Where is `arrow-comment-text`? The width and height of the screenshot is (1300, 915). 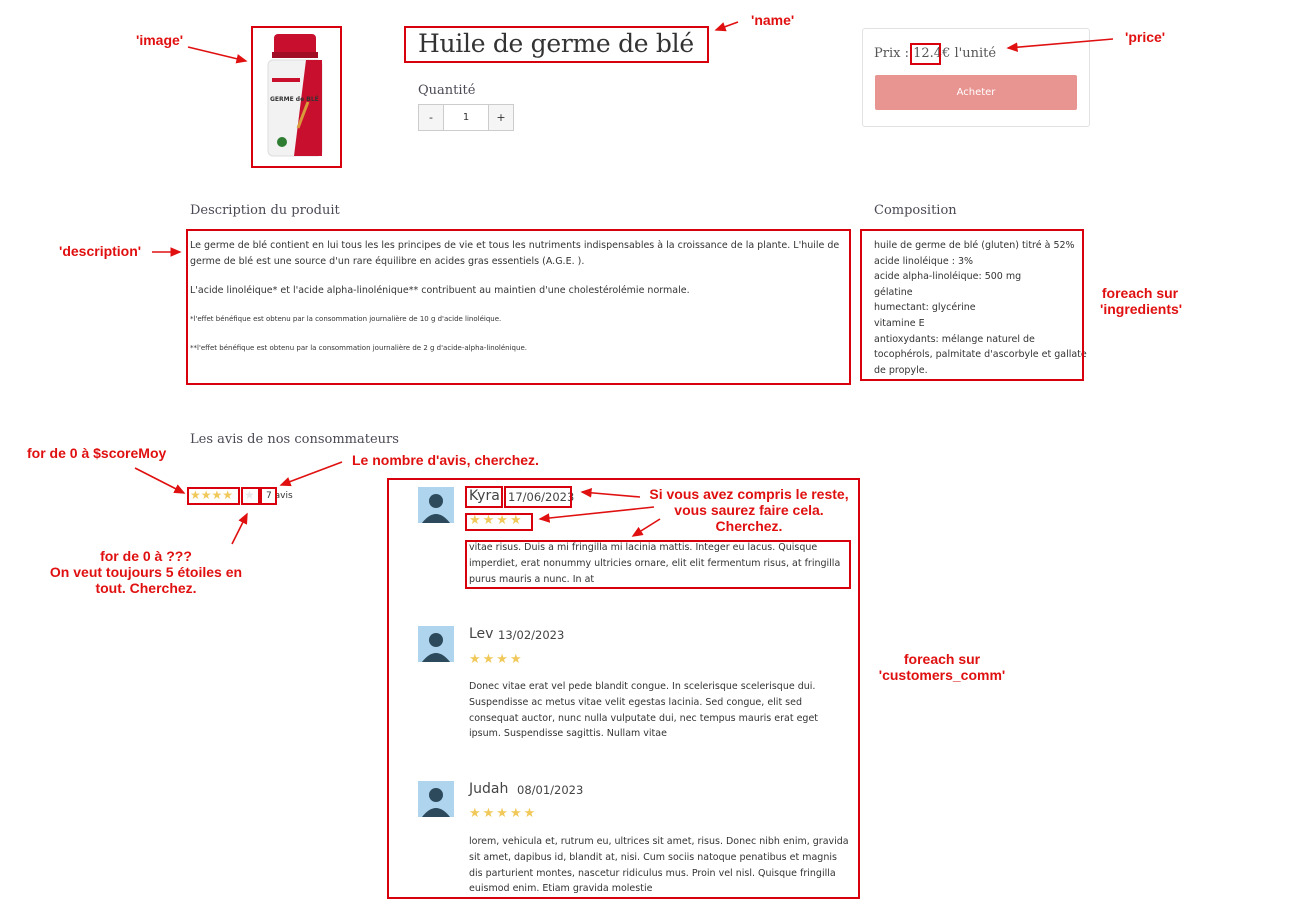
arrow-comment-text is located at coordinates (646, 527).